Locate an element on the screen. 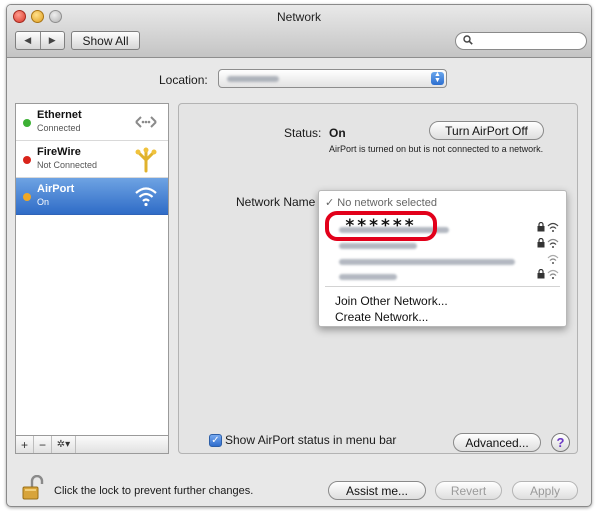 This screenshot has height=511, width=597. show-status-label: Show AirPort status in menu bar is located at coordinates (311, 440).